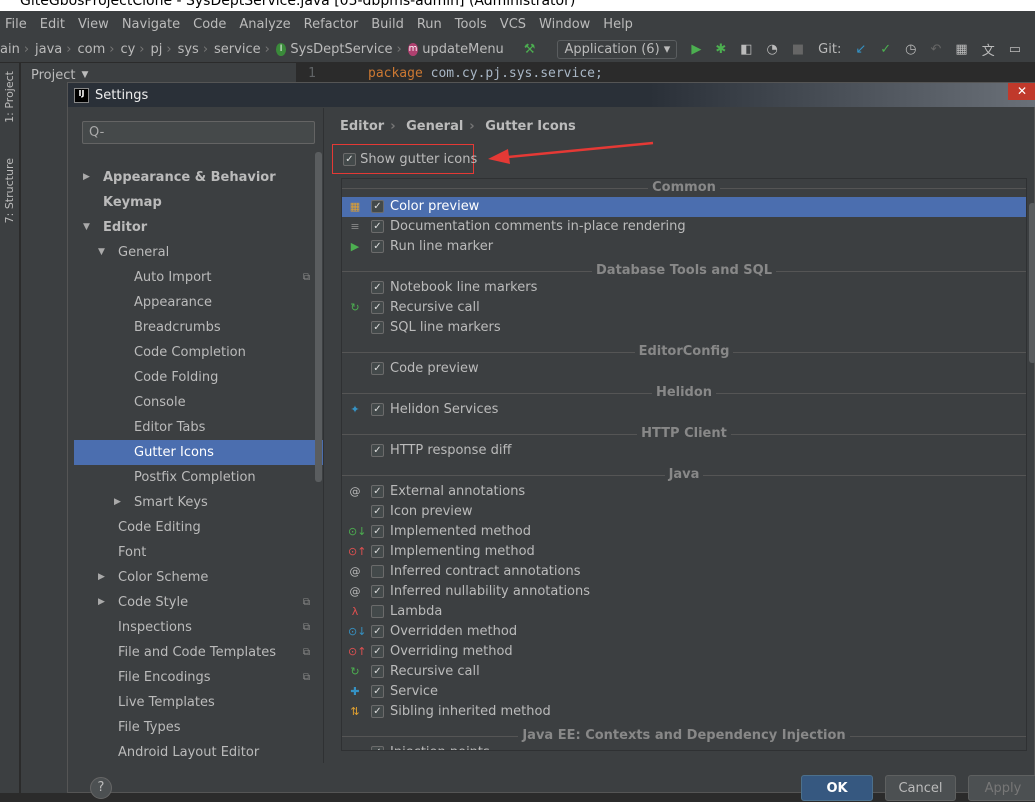 The image size is (1035, 802). Describe the element at coordinates (1015, 49) in the screenshot. I see `terminal-icon: ▭` at that location.